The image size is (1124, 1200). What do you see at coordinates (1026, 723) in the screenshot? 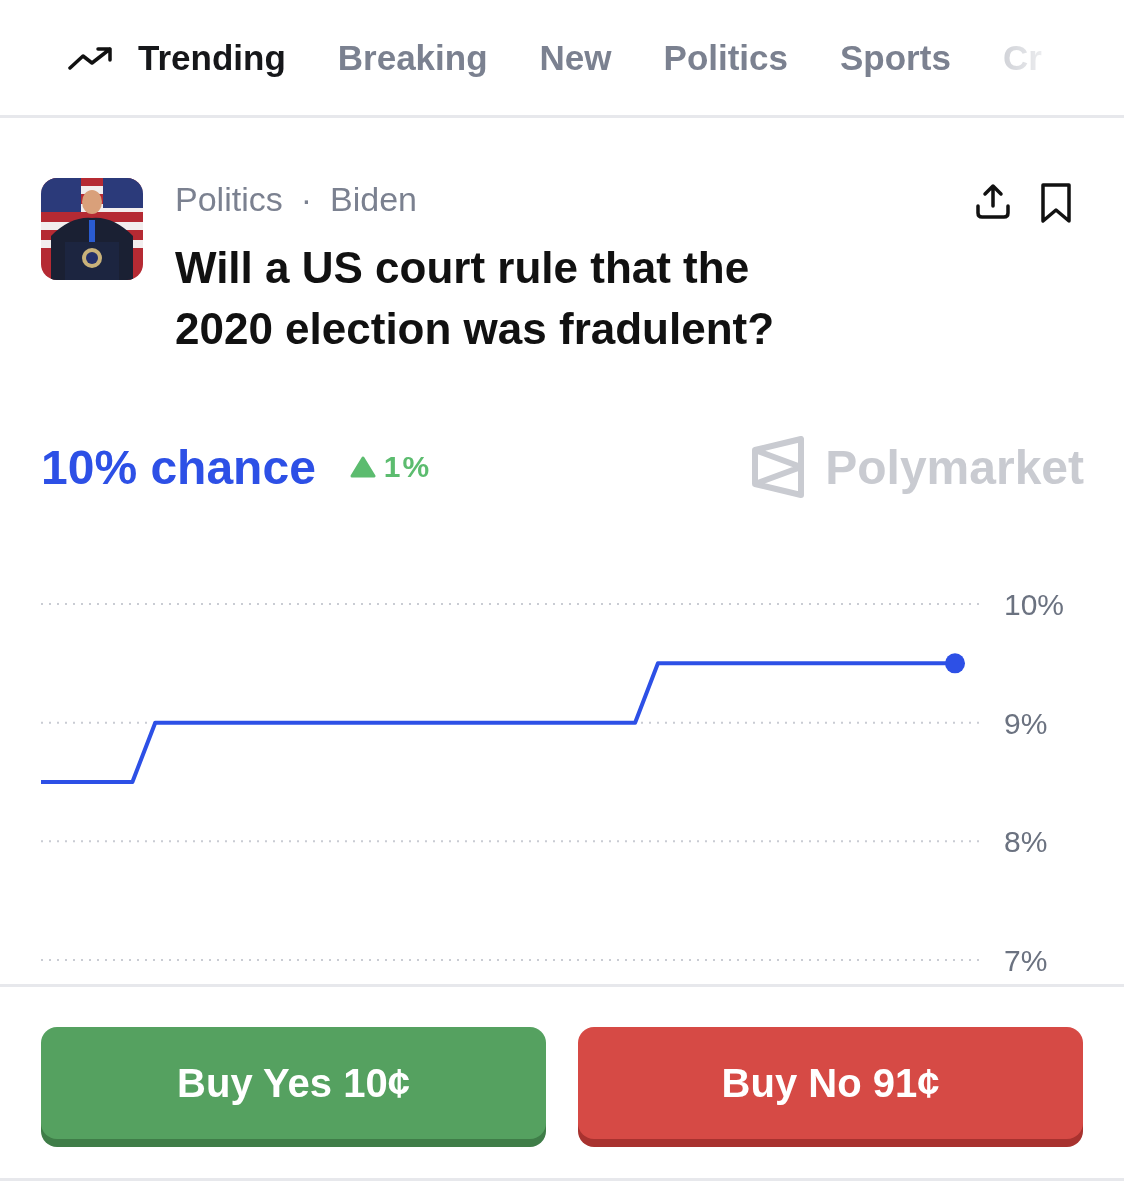
I see `axis-label: 9%` at bounding box center [1026, 723].